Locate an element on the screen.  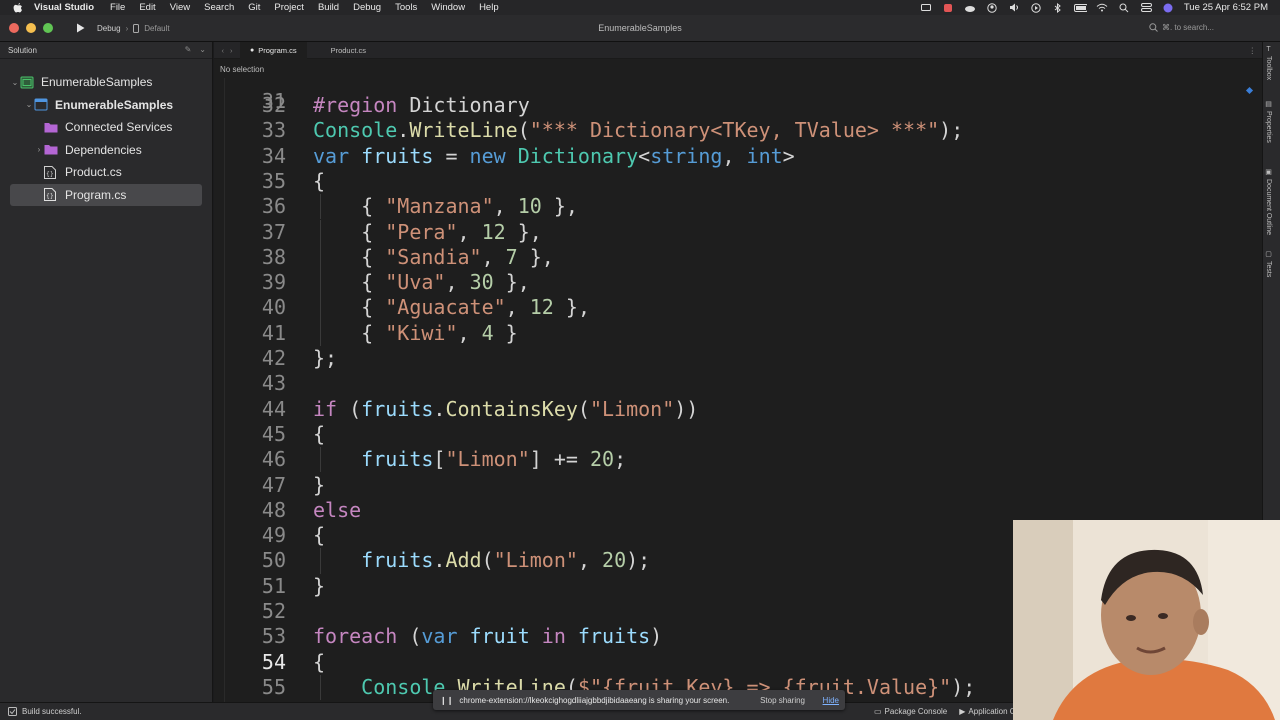
pad-tests: ▢ Tests is located at coordinates (1268, 263).